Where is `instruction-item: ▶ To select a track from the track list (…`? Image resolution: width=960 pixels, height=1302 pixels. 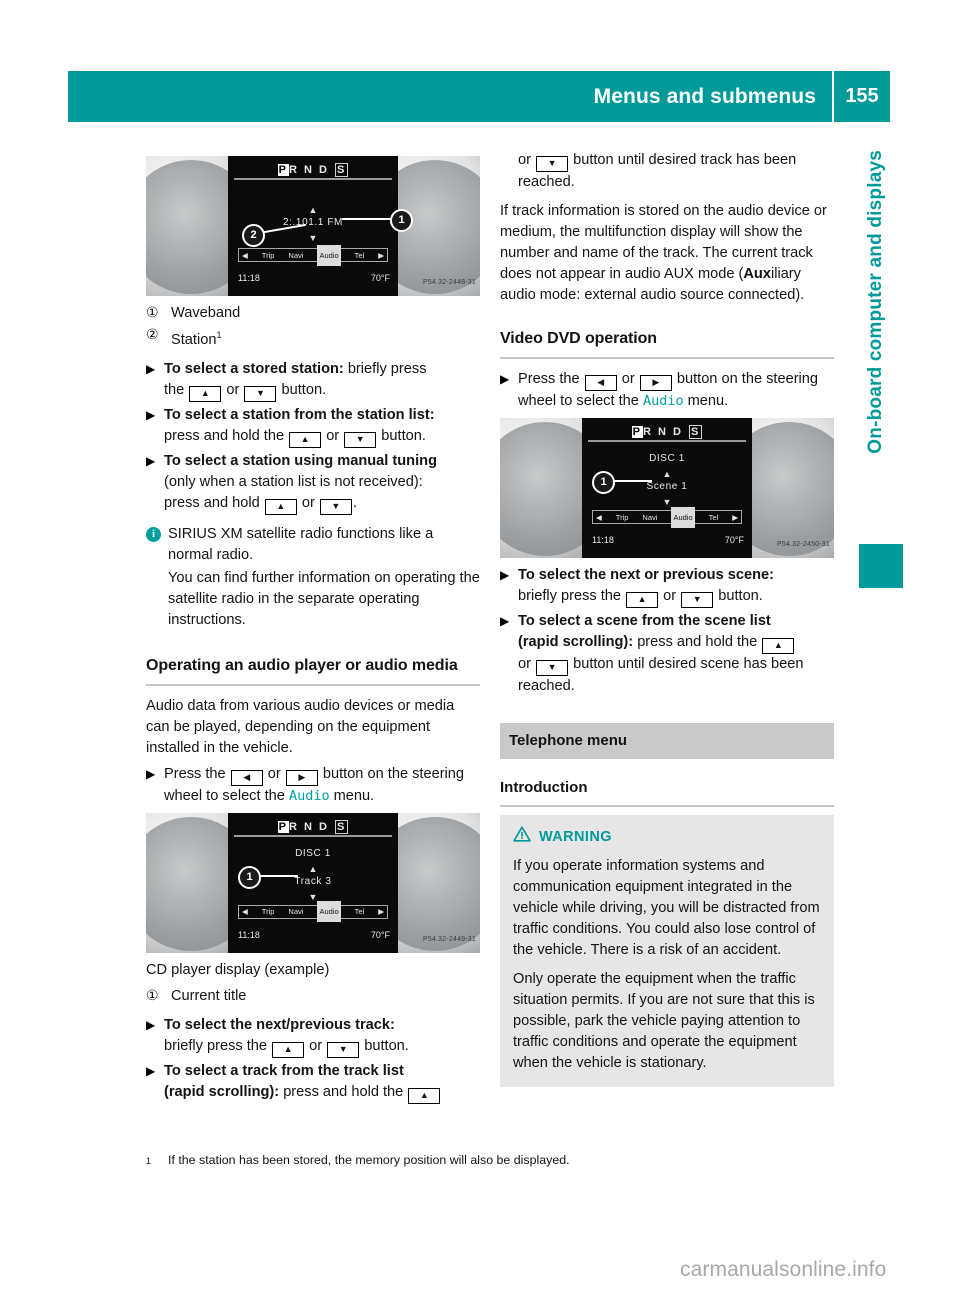
instruction-item: ▶ To select a track from the track list (… is located at coordinates (313, 1082).